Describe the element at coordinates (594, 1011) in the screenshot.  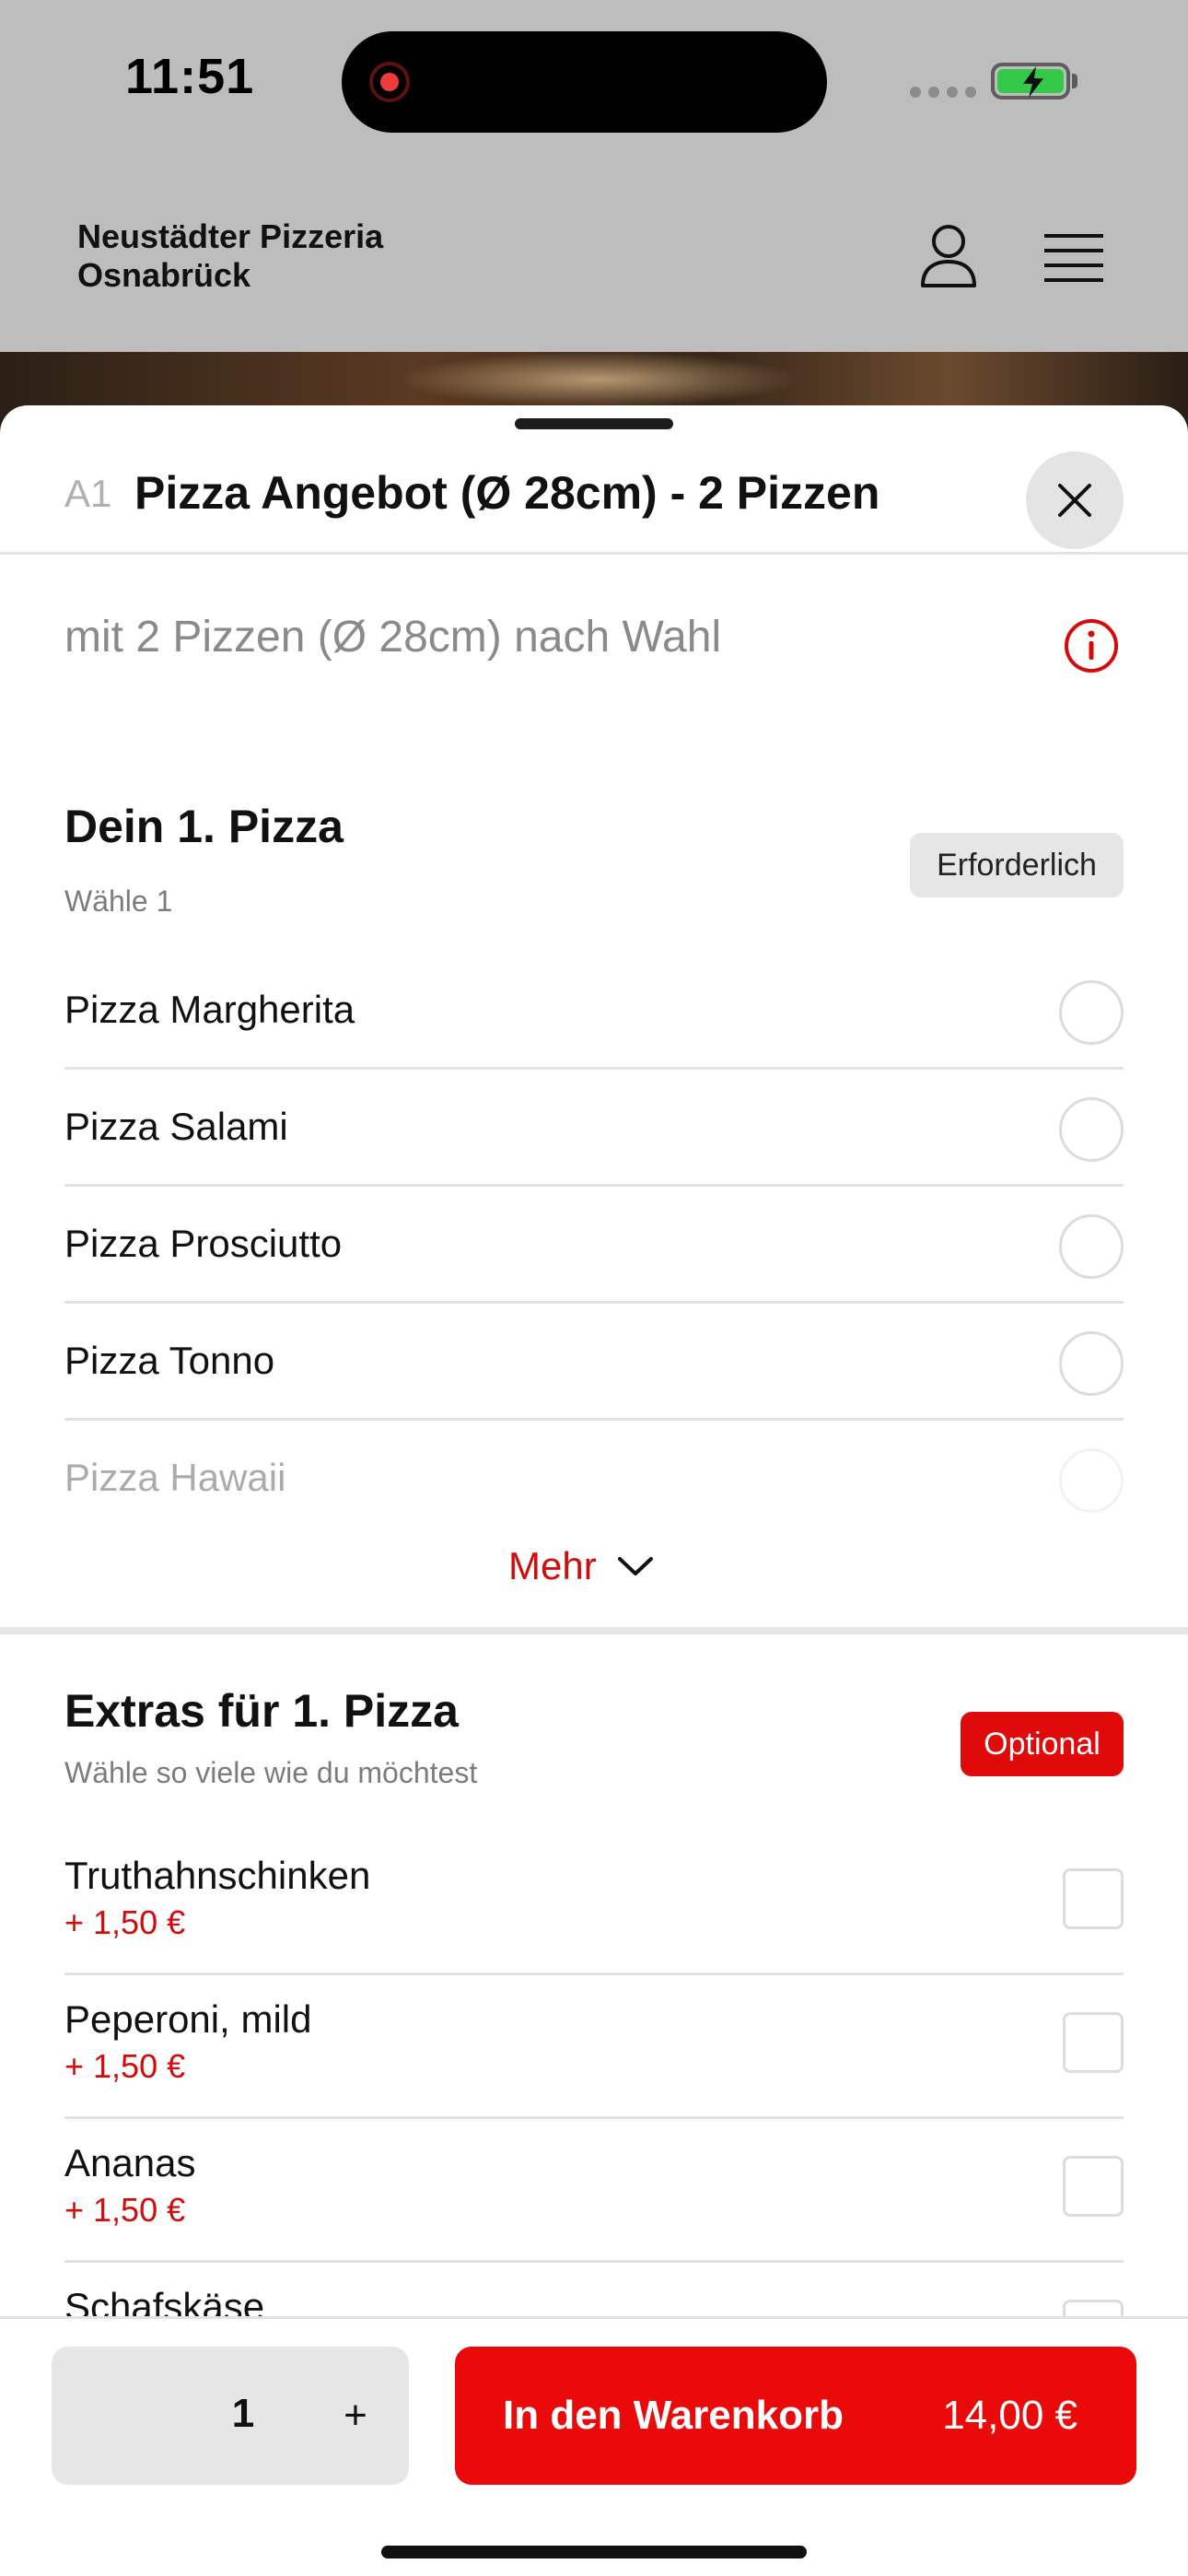
I see `option-row: Pizza Margherita` at that location.